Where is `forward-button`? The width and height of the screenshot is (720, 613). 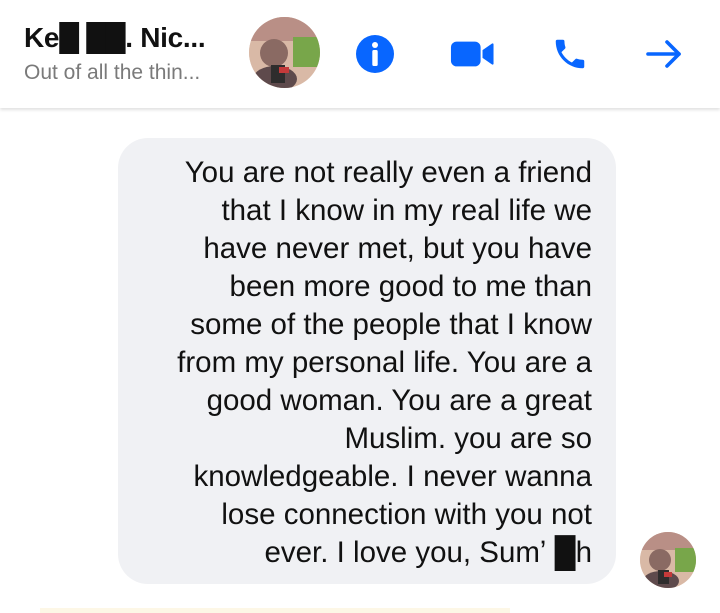 forward-button is located at coordinates (664, 54).